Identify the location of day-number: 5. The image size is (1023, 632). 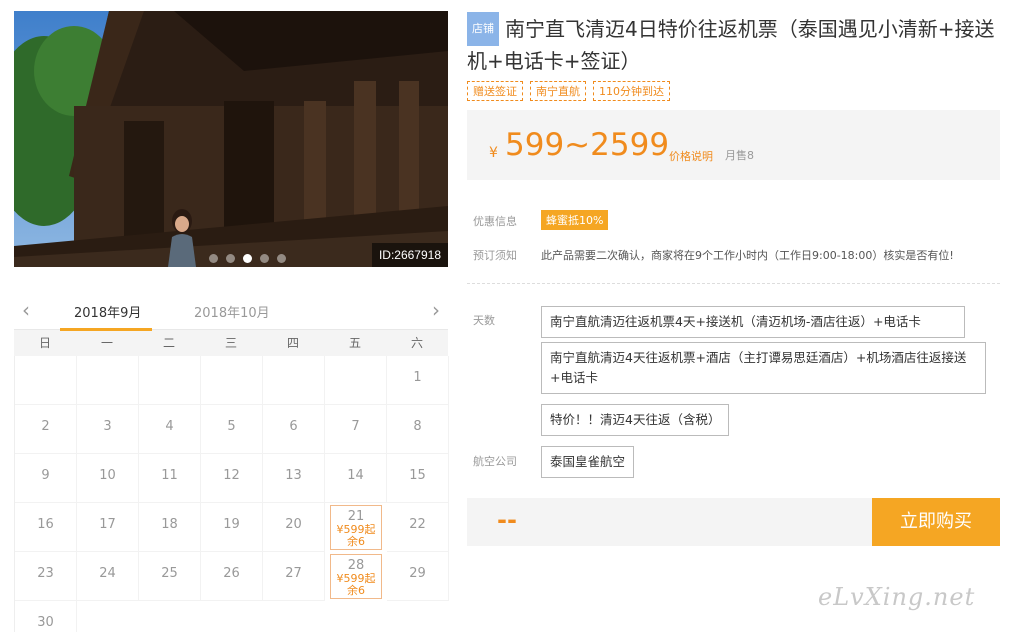
(231, 426).